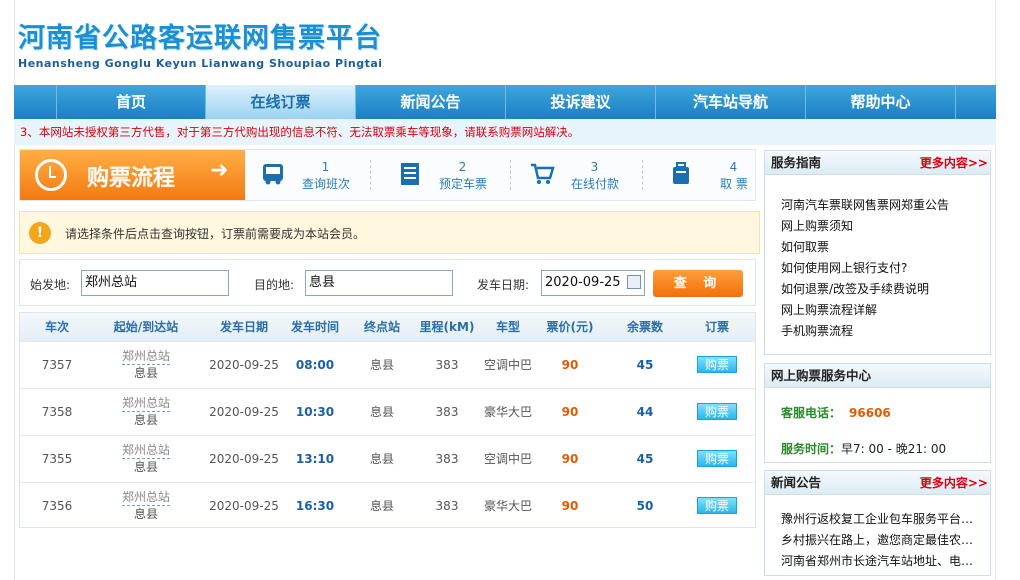  I want to click on calendar-icon, so click(634, 282).